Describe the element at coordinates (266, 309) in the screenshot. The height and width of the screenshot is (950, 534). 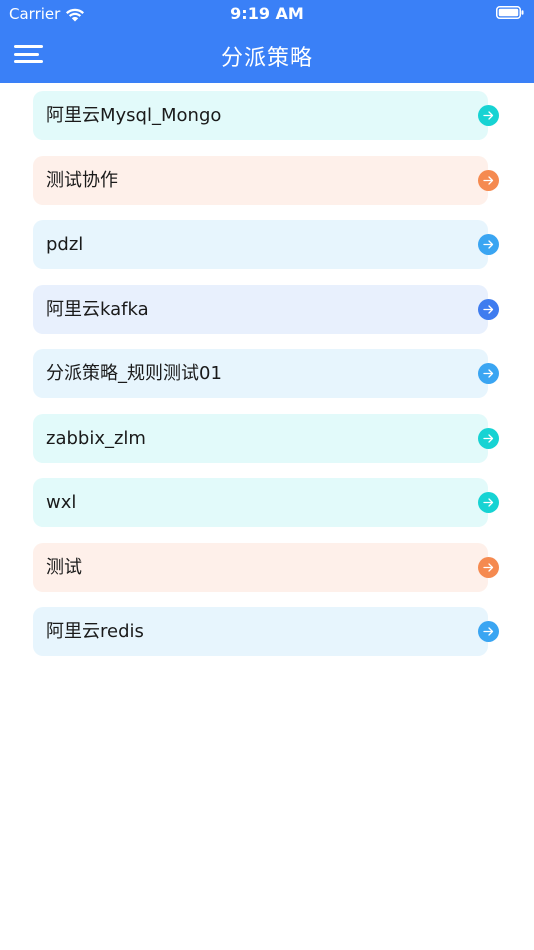
I see `strategy-list-item: 阿里云kafka` at that location.